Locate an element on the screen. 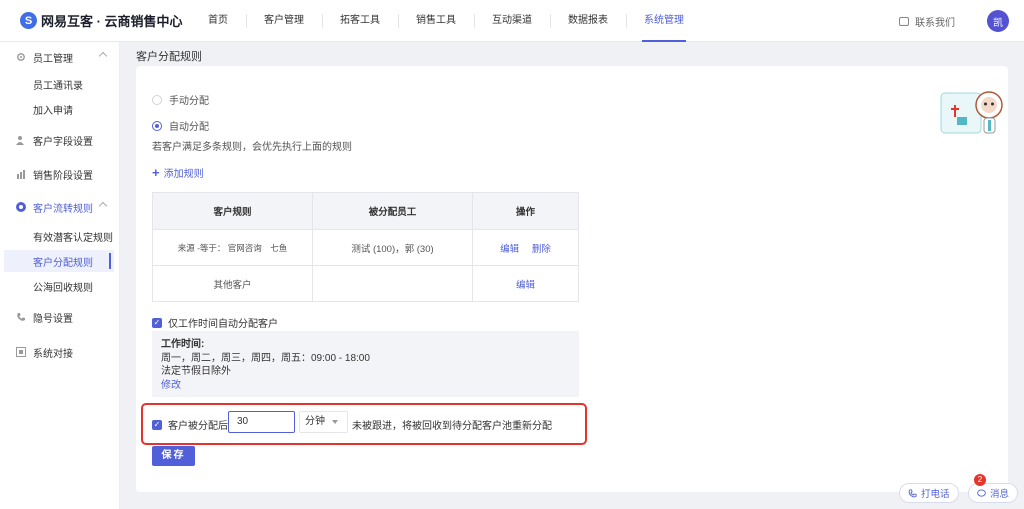 This screenshot has height=509, width=1024. time-unit-value: 分钟 is located at coordinates (315, 421).